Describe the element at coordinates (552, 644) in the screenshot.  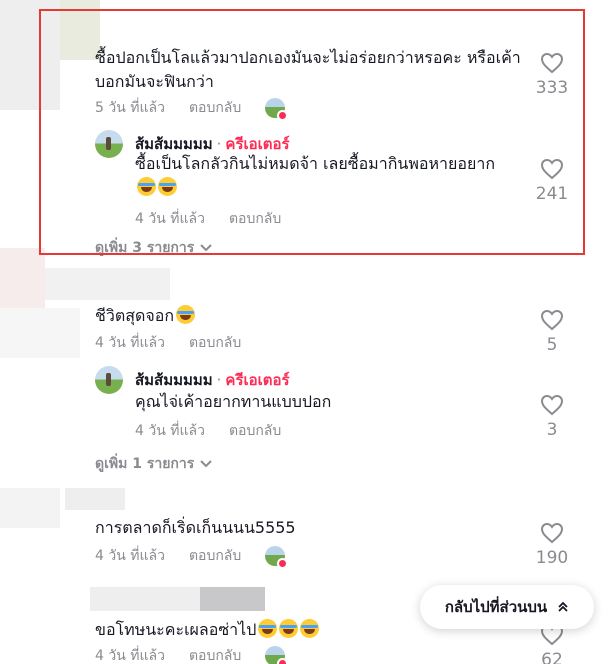
I see `like-button: 62` at that location.